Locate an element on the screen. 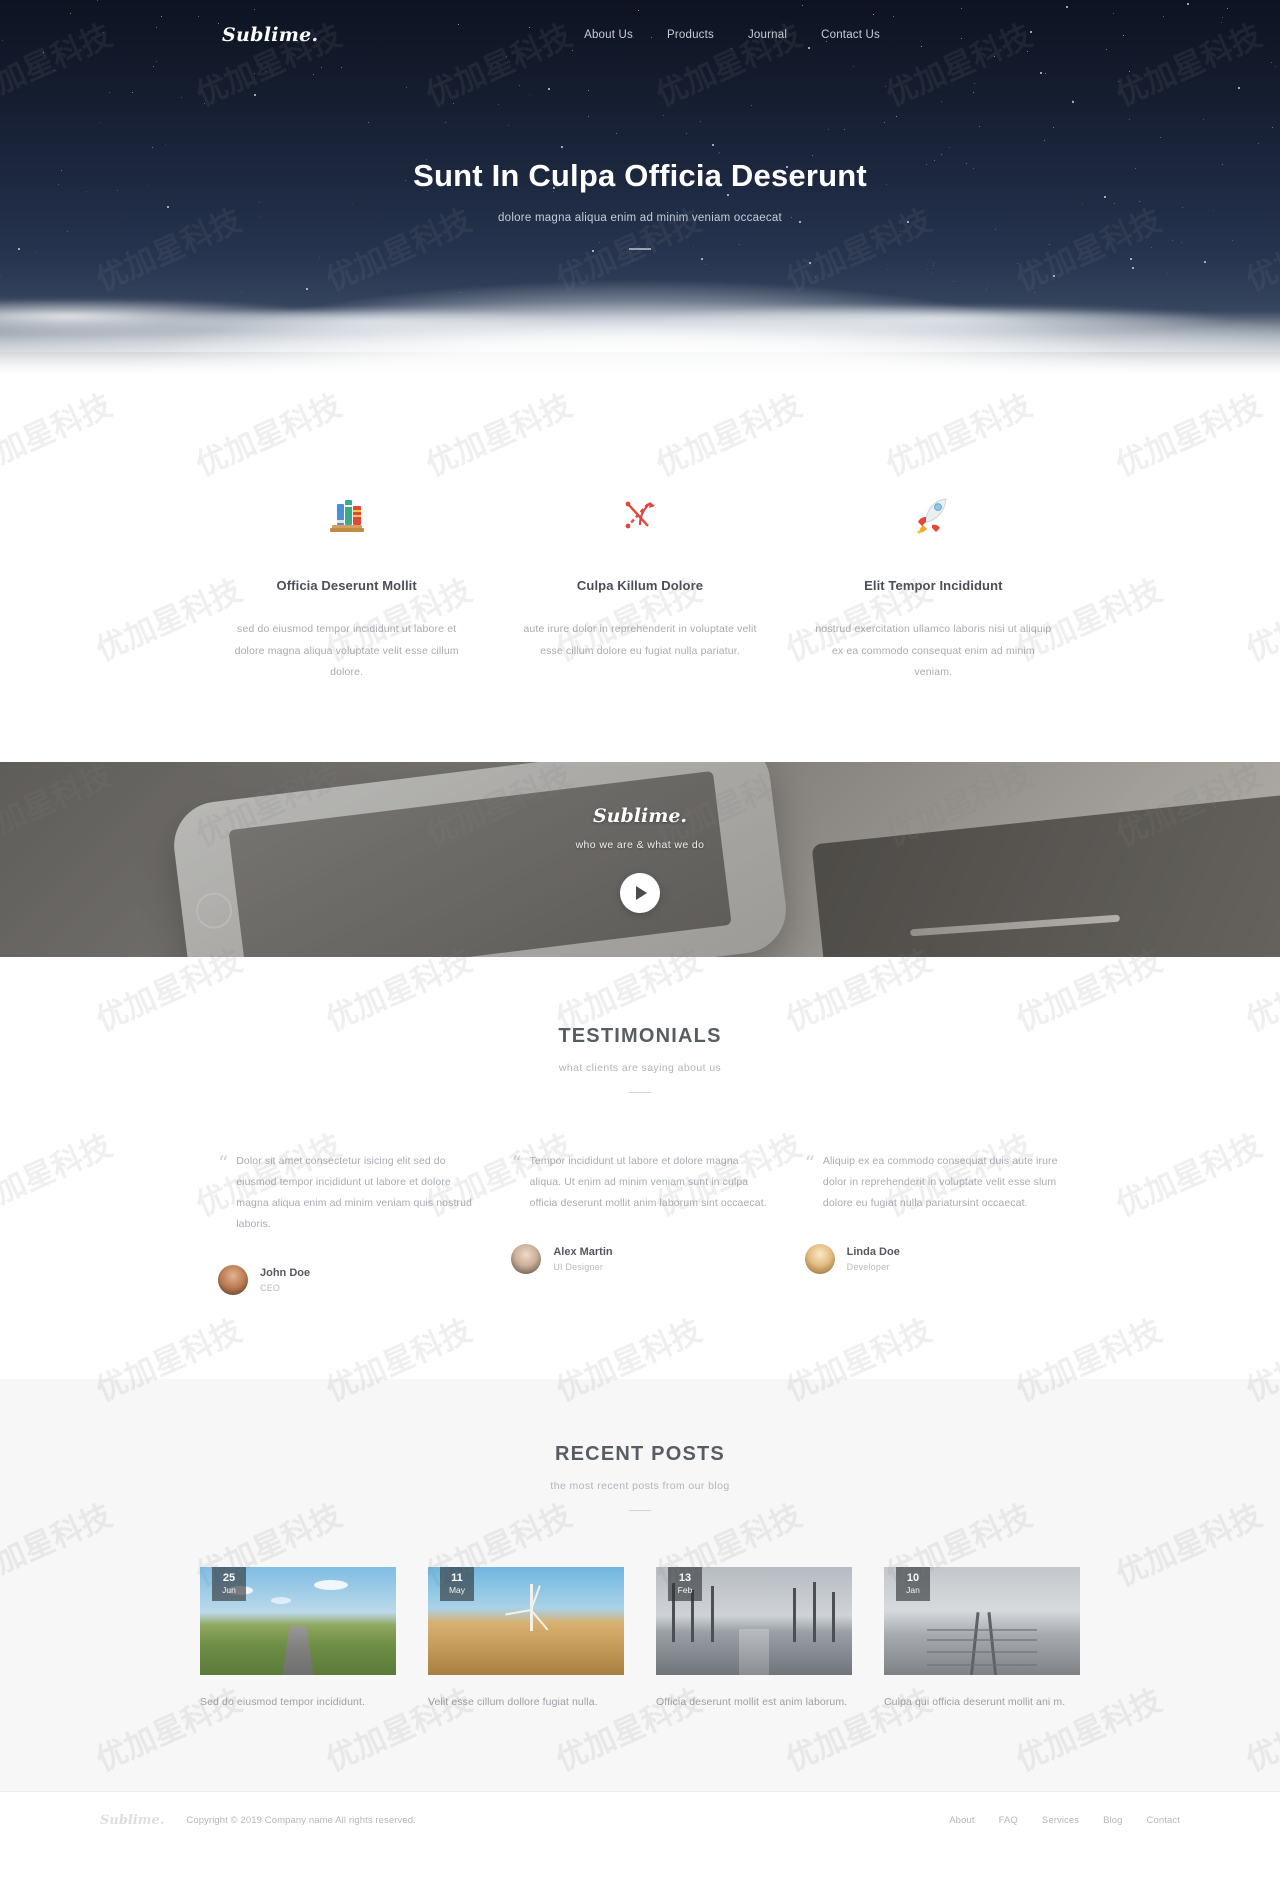 The width and height of the screenshot is (1280, 1887). post-month: Jan is located at coordinates (913, 1589).